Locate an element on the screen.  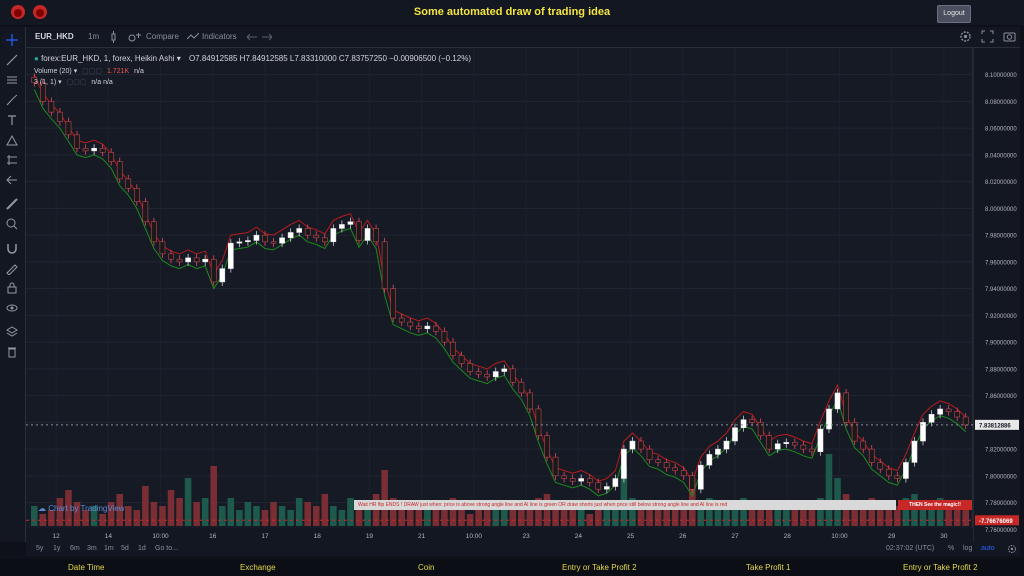
chart-watermark: ☁ Chart by TradingView is located at coordinates (81, 508).